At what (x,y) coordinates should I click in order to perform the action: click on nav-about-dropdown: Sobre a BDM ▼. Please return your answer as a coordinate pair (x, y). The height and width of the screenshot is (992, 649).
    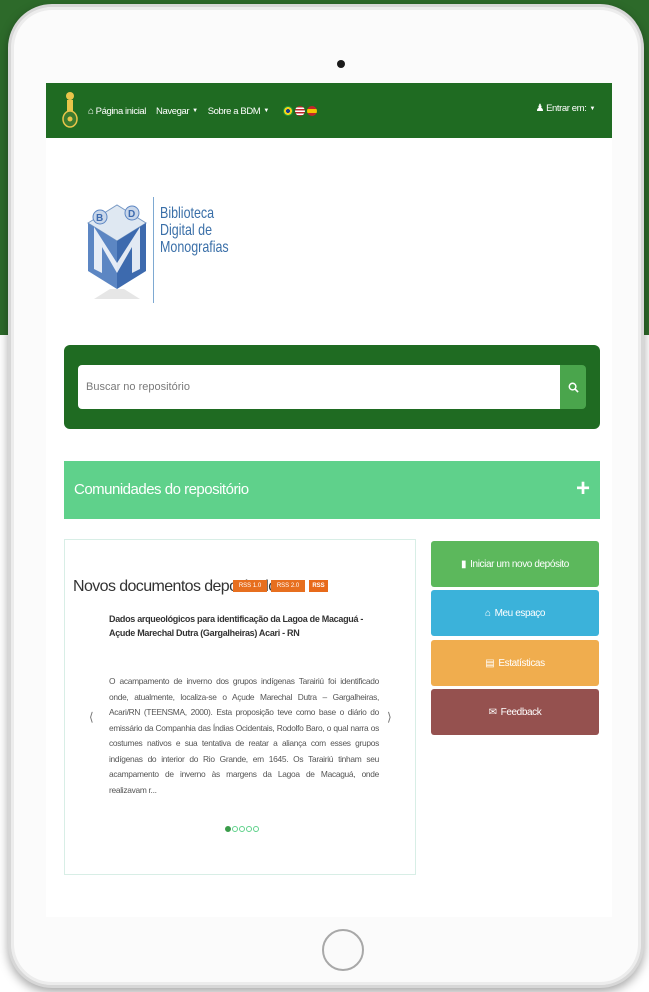
    Looking at the image, I should click on (238, 111).